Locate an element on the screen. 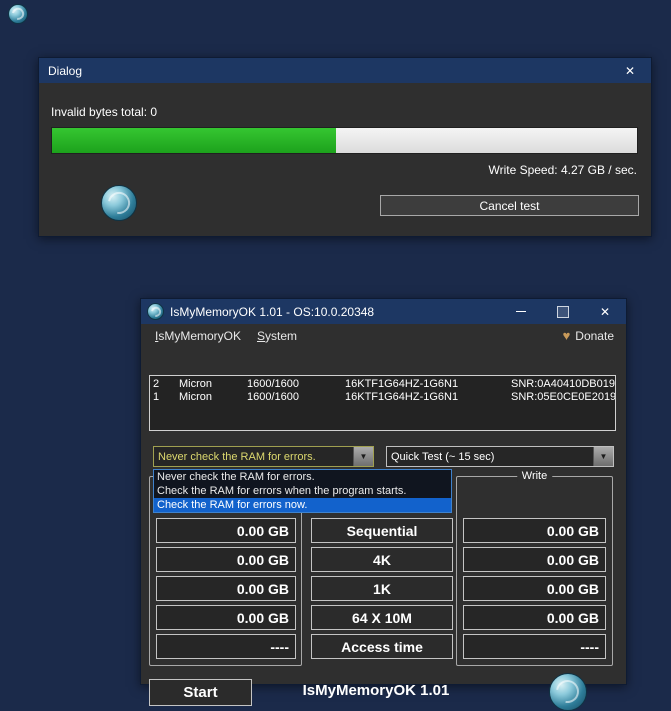 This screenshot has height=711, width=671. invalid-bytes-label: Invalid bytes total: 0 is located at coordinates (104, 112).